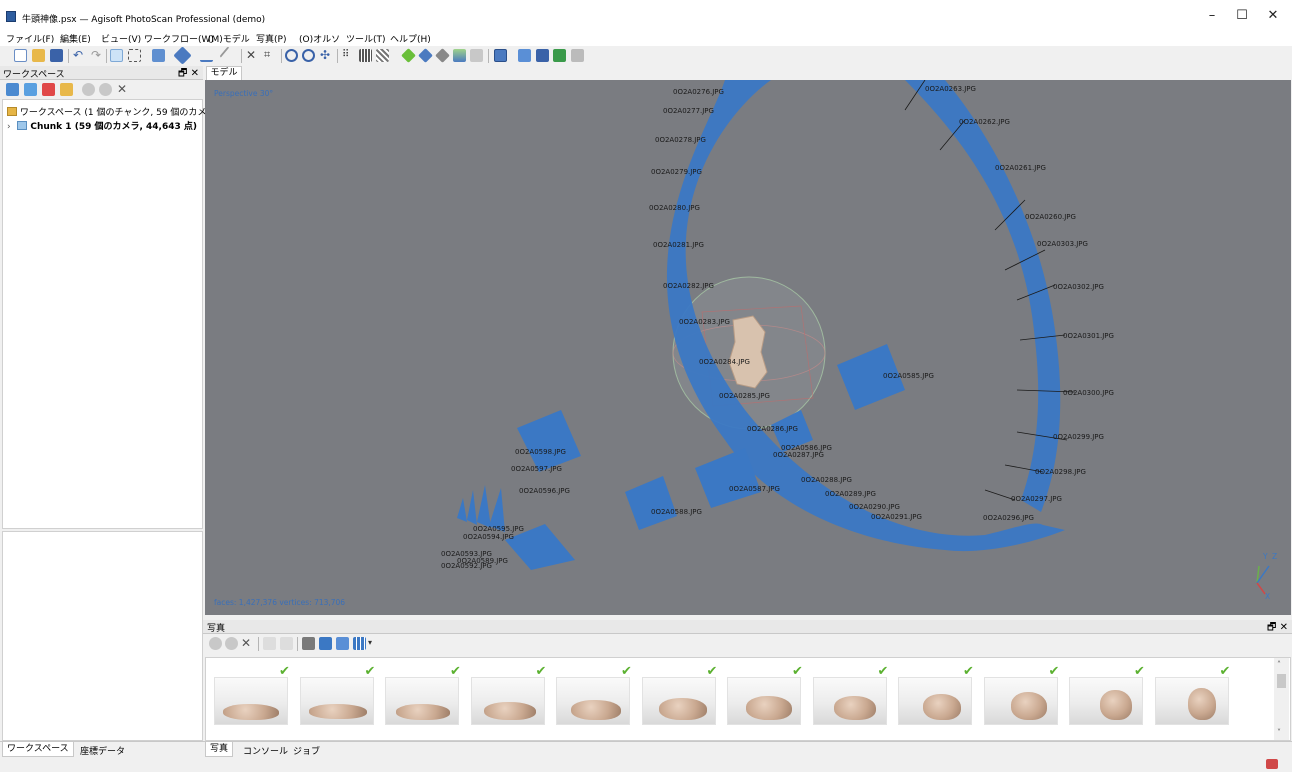 This screenshot has height=772, width=1292. Describe the element at coordinates (308, 643) in the screenshot. I see `filter-photos-icon` at that location.